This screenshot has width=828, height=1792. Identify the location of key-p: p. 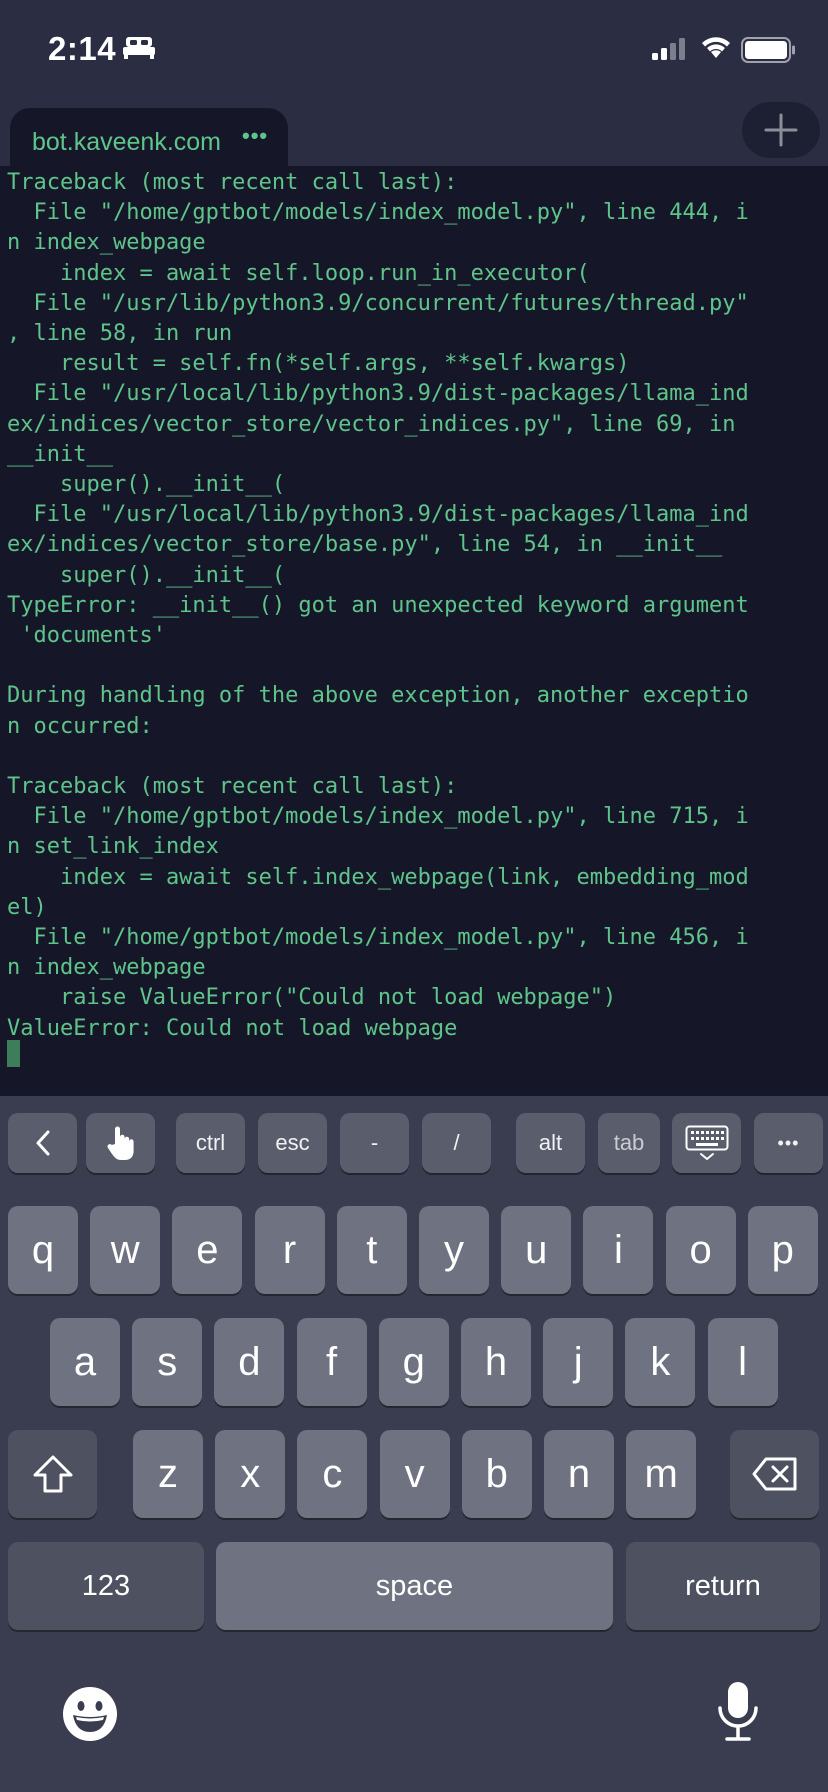
(782, 1250).